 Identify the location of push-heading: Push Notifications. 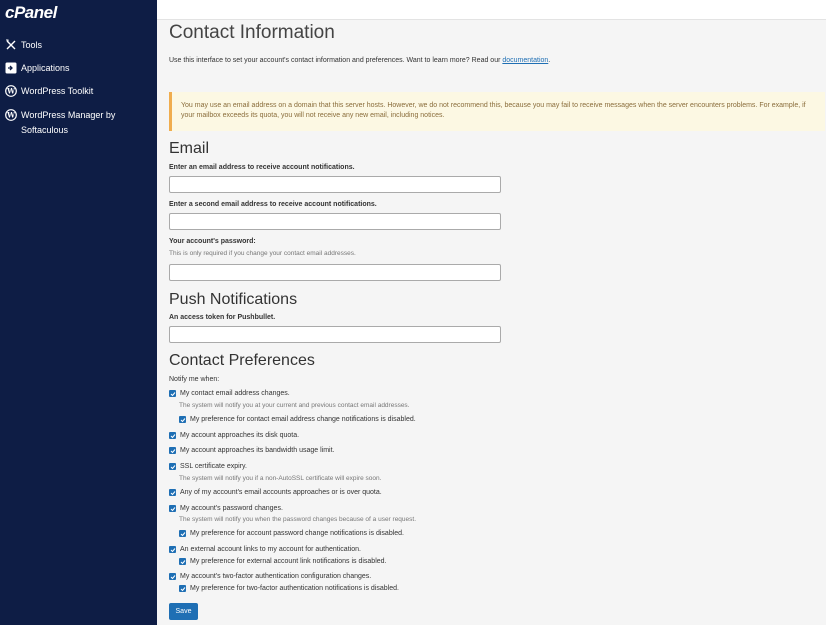
(233, 299).